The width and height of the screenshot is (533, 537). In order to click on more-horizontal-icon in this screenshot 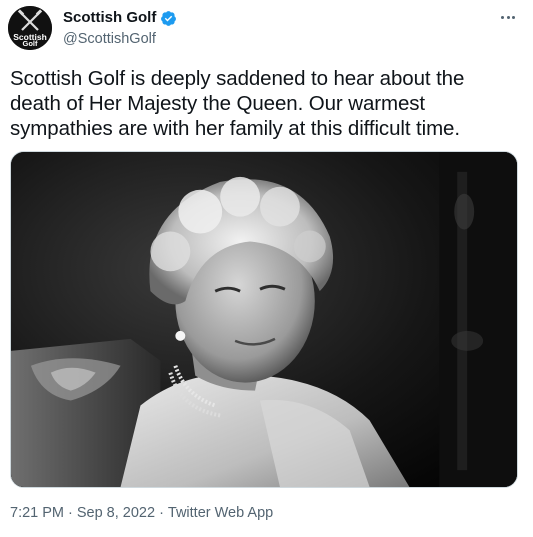, I will do `click(502, 17)`.